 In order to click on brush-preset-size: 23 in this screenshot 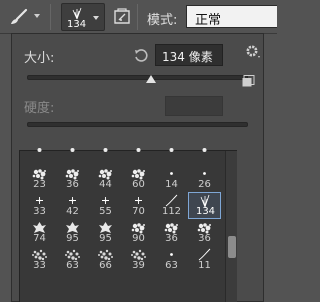, I will do `click(39, 184)`.